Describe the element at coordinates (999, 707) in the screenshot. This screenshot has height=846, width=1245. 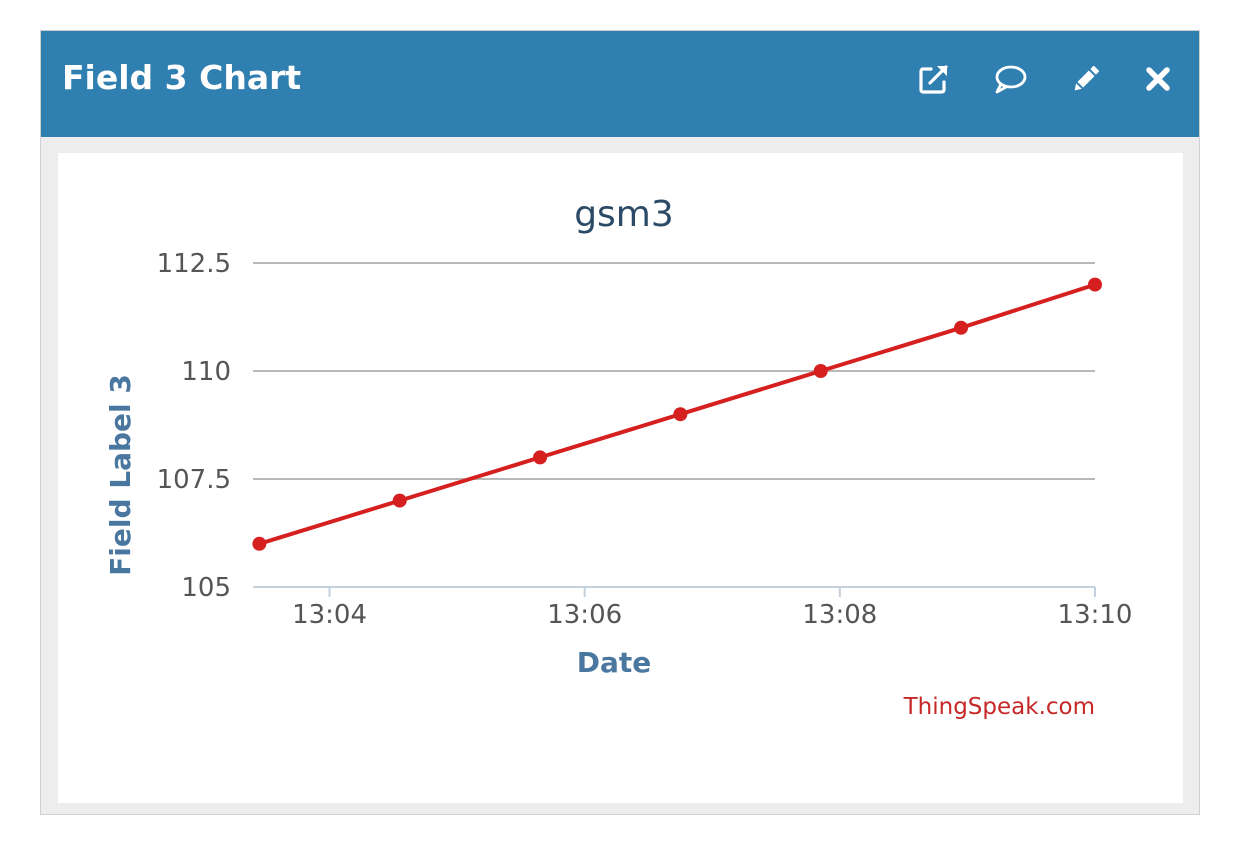
I see `chart-credit: ThingSpeak.com` at that location.